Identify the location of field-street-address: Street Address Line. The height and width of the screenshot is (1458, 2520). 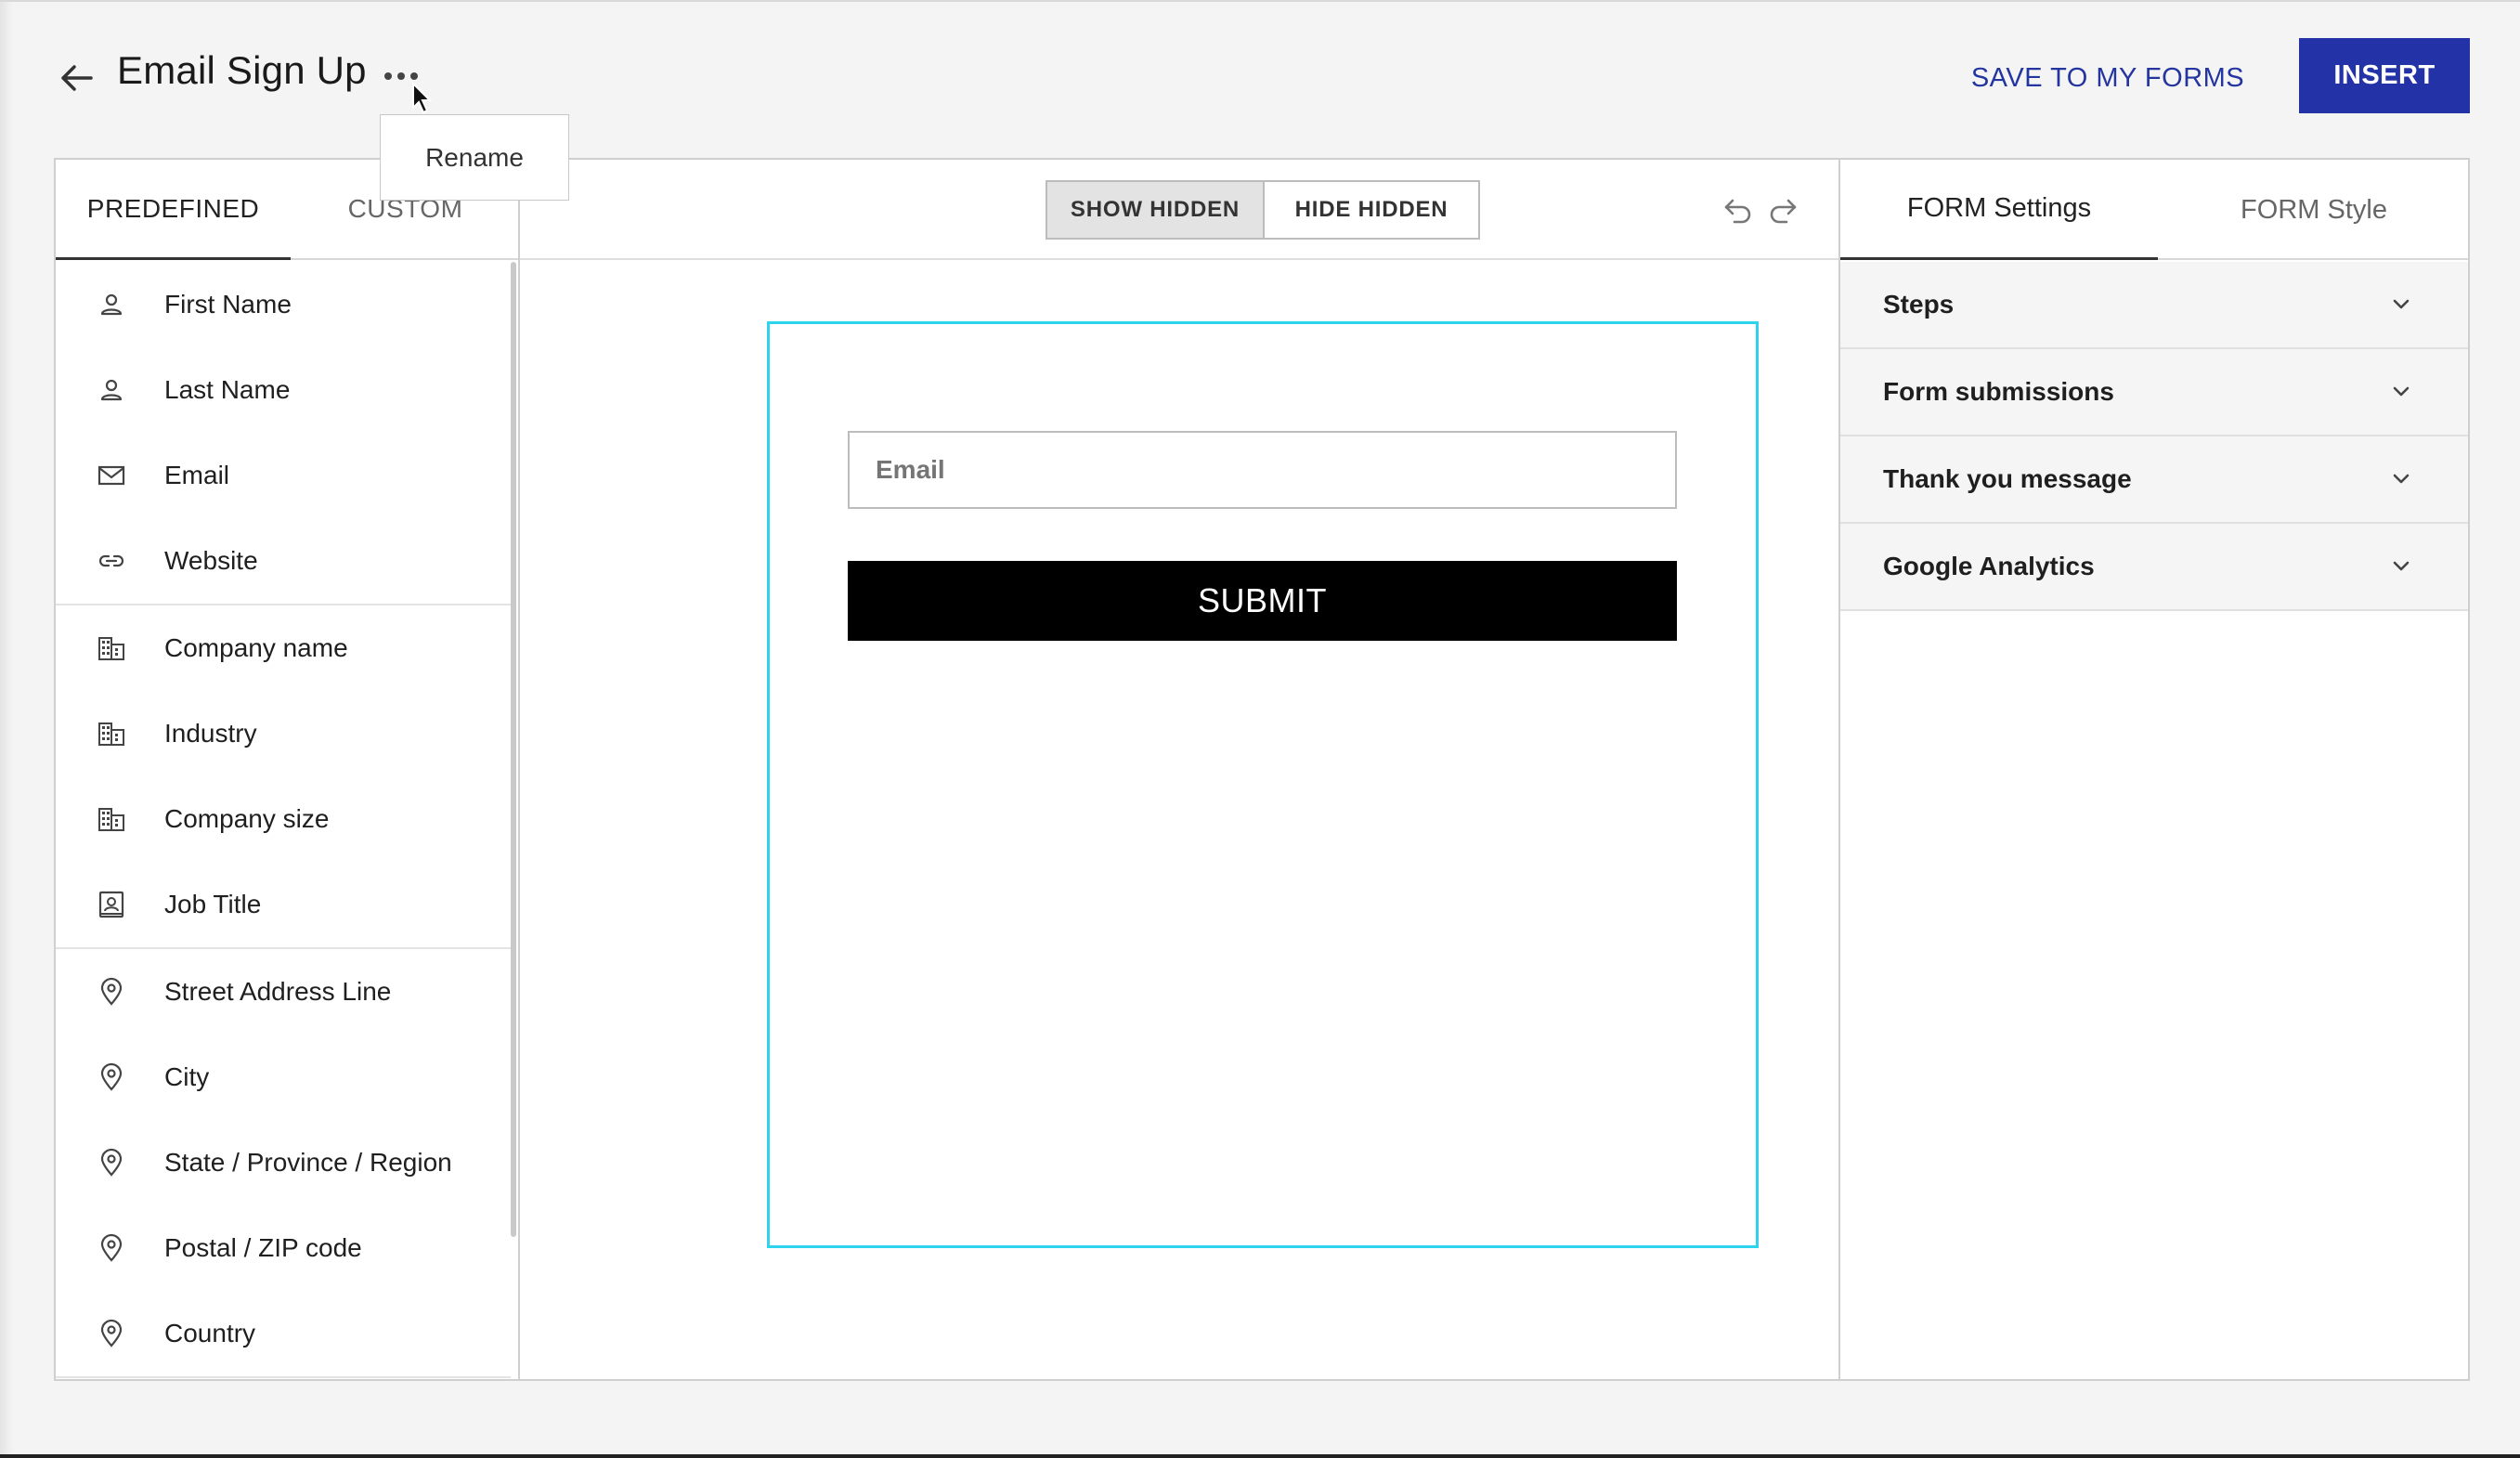
(283, 992).